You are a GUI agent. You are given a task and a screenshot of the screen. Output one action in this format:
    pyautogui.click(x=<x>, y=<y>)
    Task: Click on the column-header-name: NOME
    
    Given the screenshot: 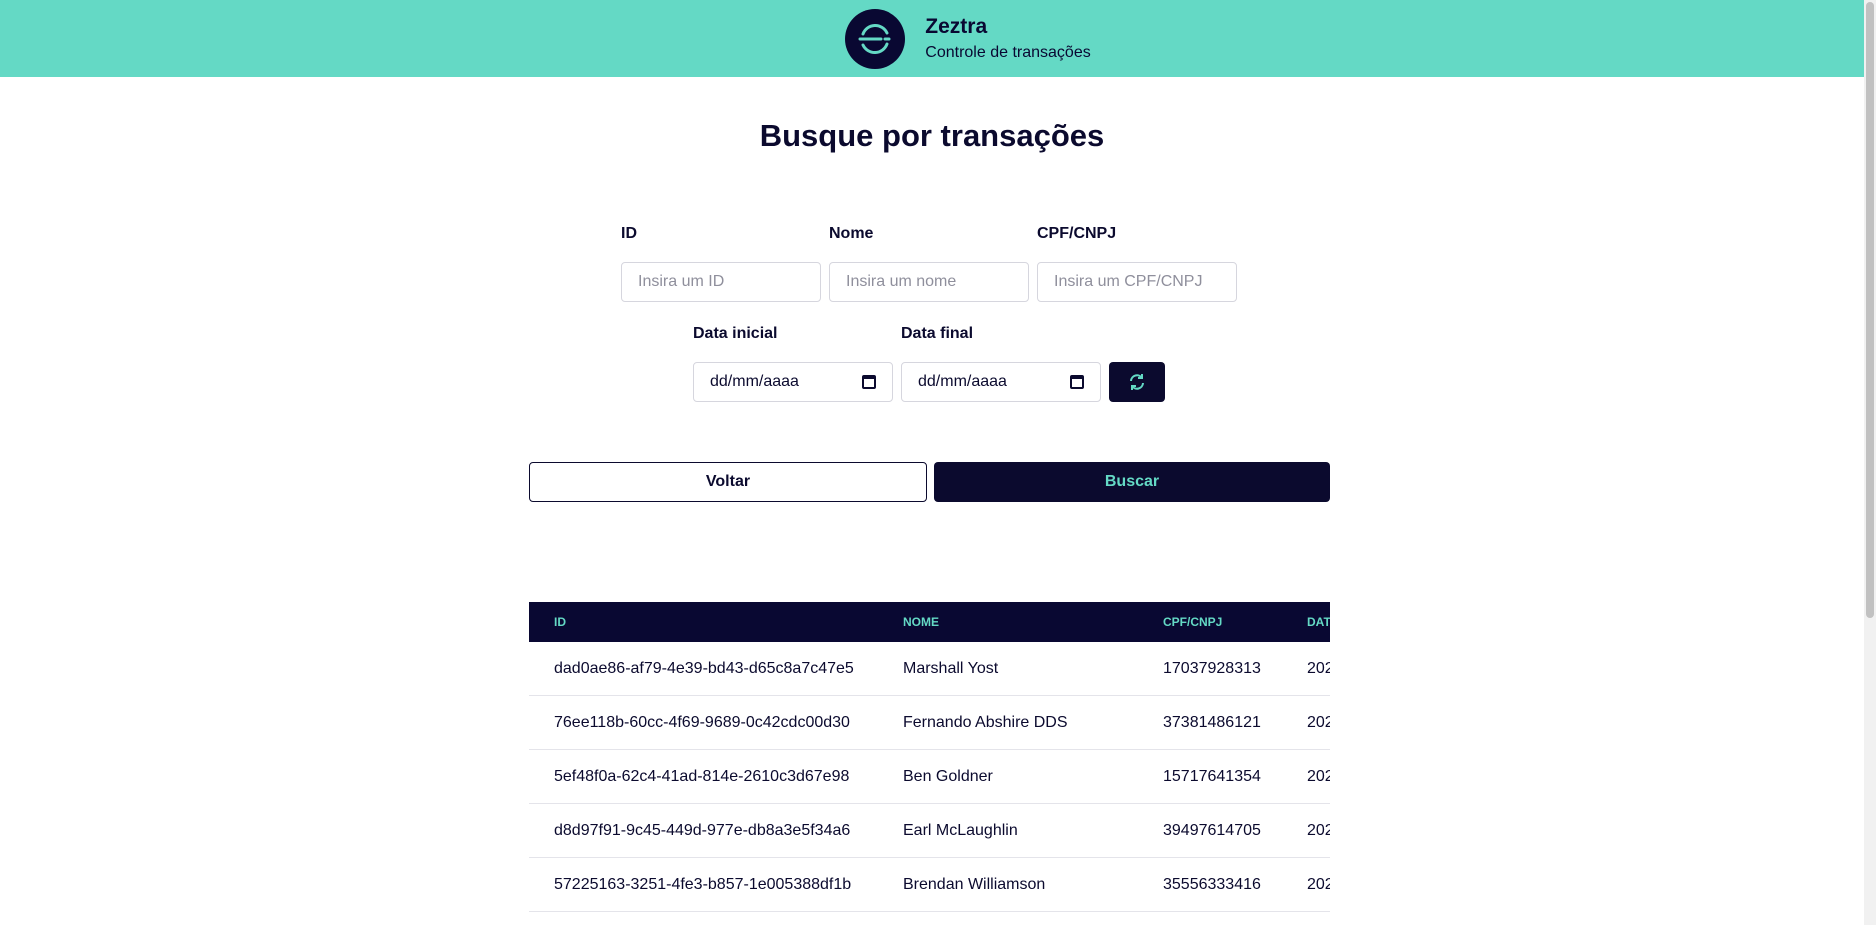 What is the action you would take?
    pyautogui.click(x=921, y=622)
    